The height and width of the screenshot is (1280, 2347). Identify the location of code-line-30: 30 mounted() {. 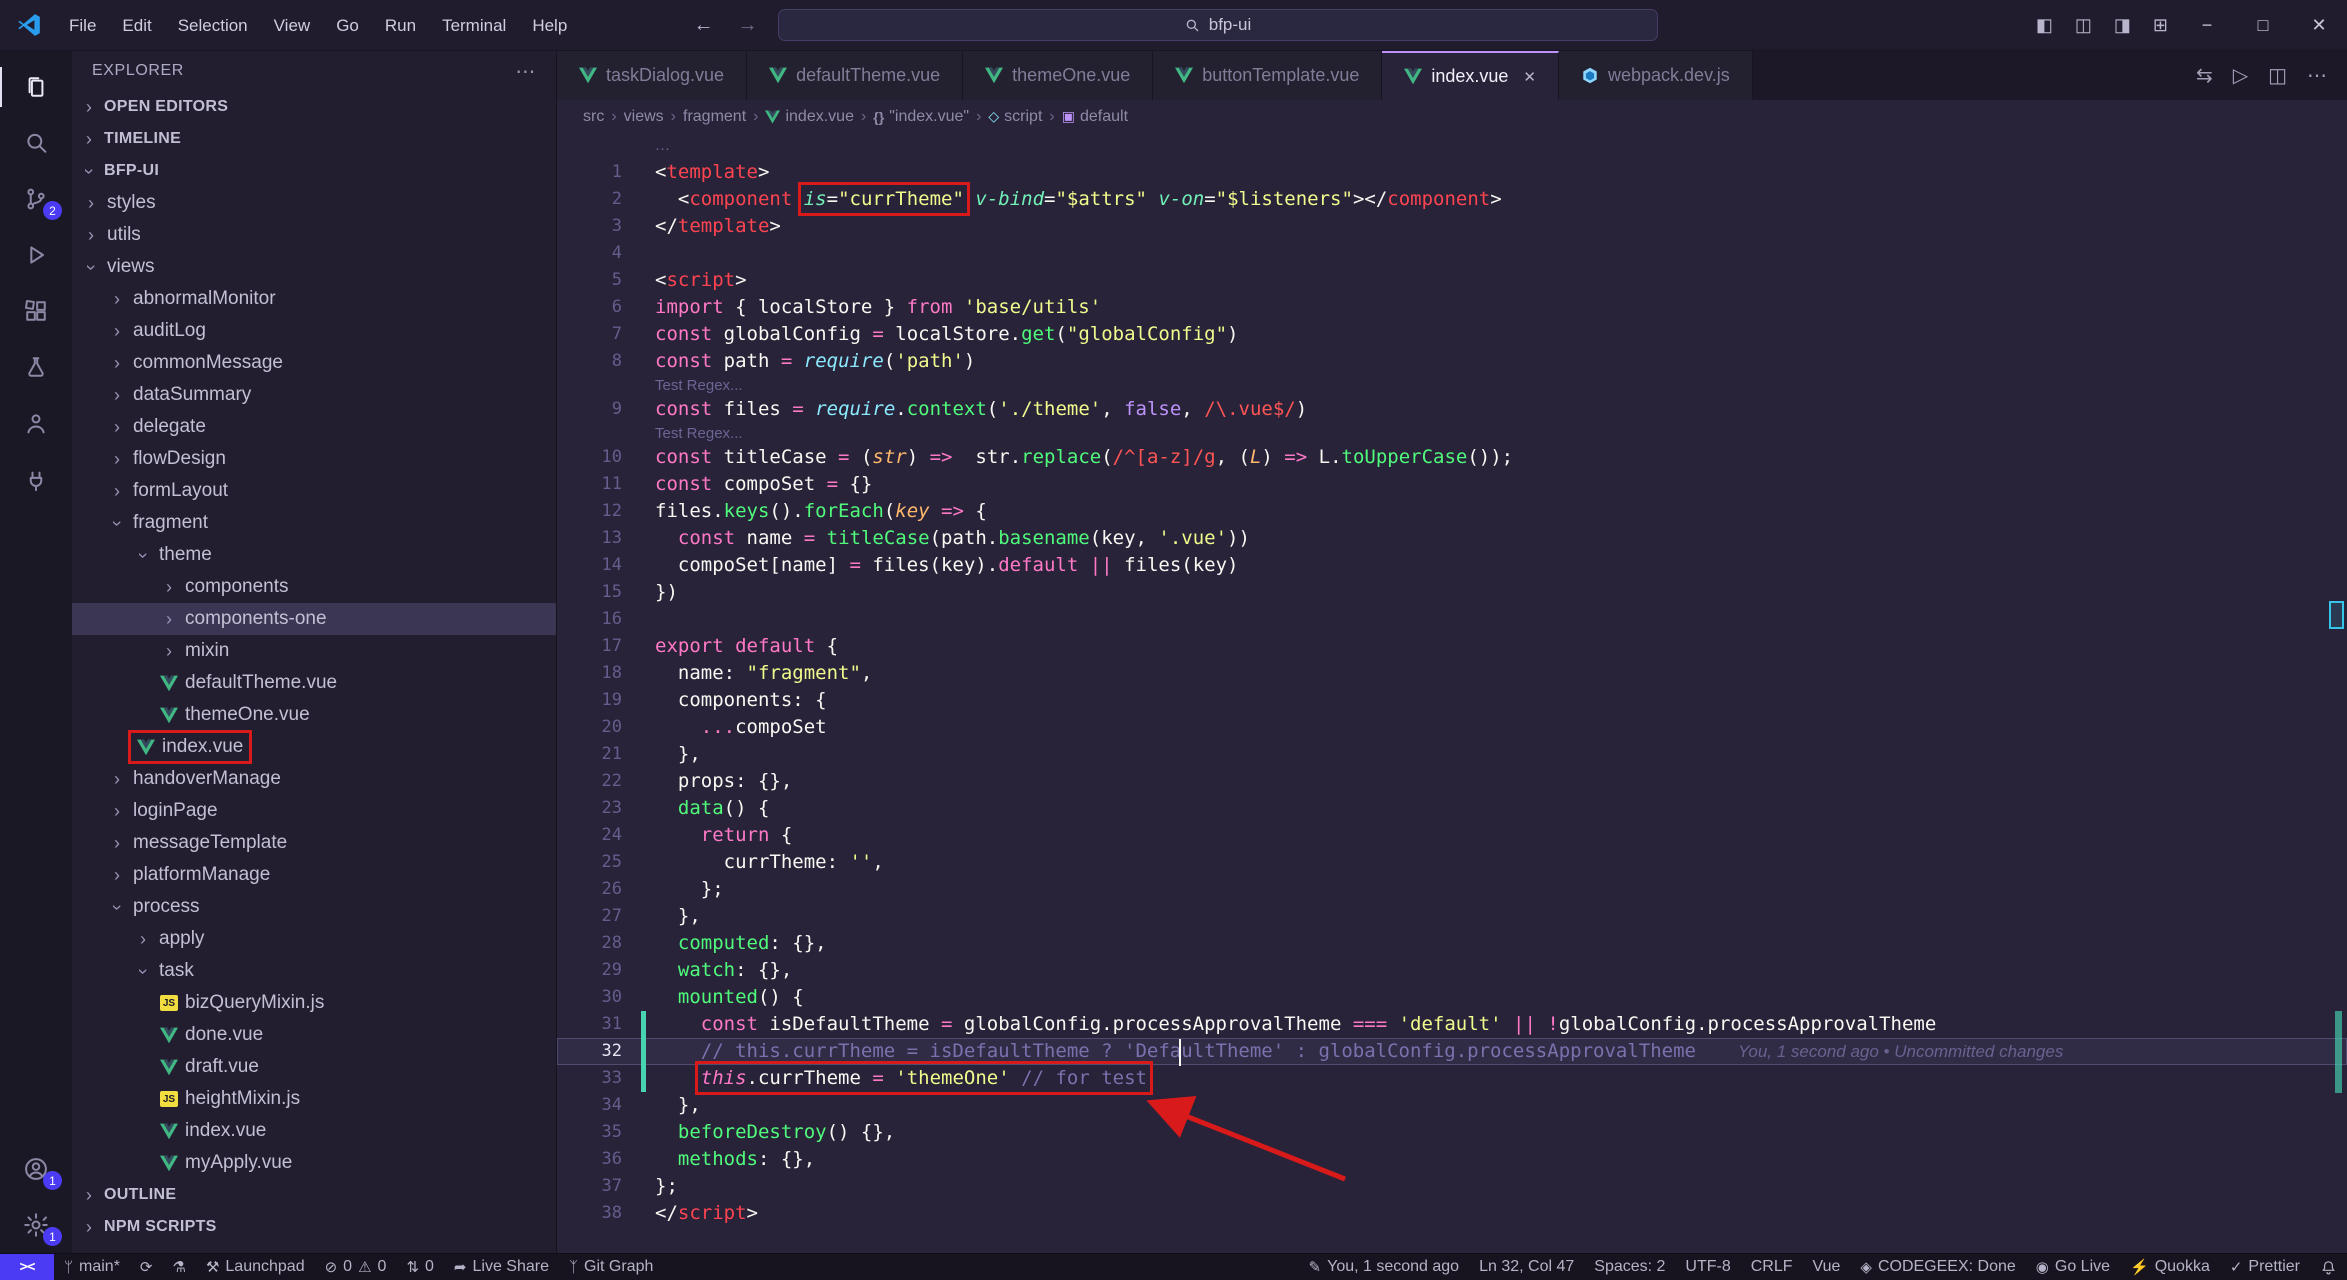
(1452, 997).